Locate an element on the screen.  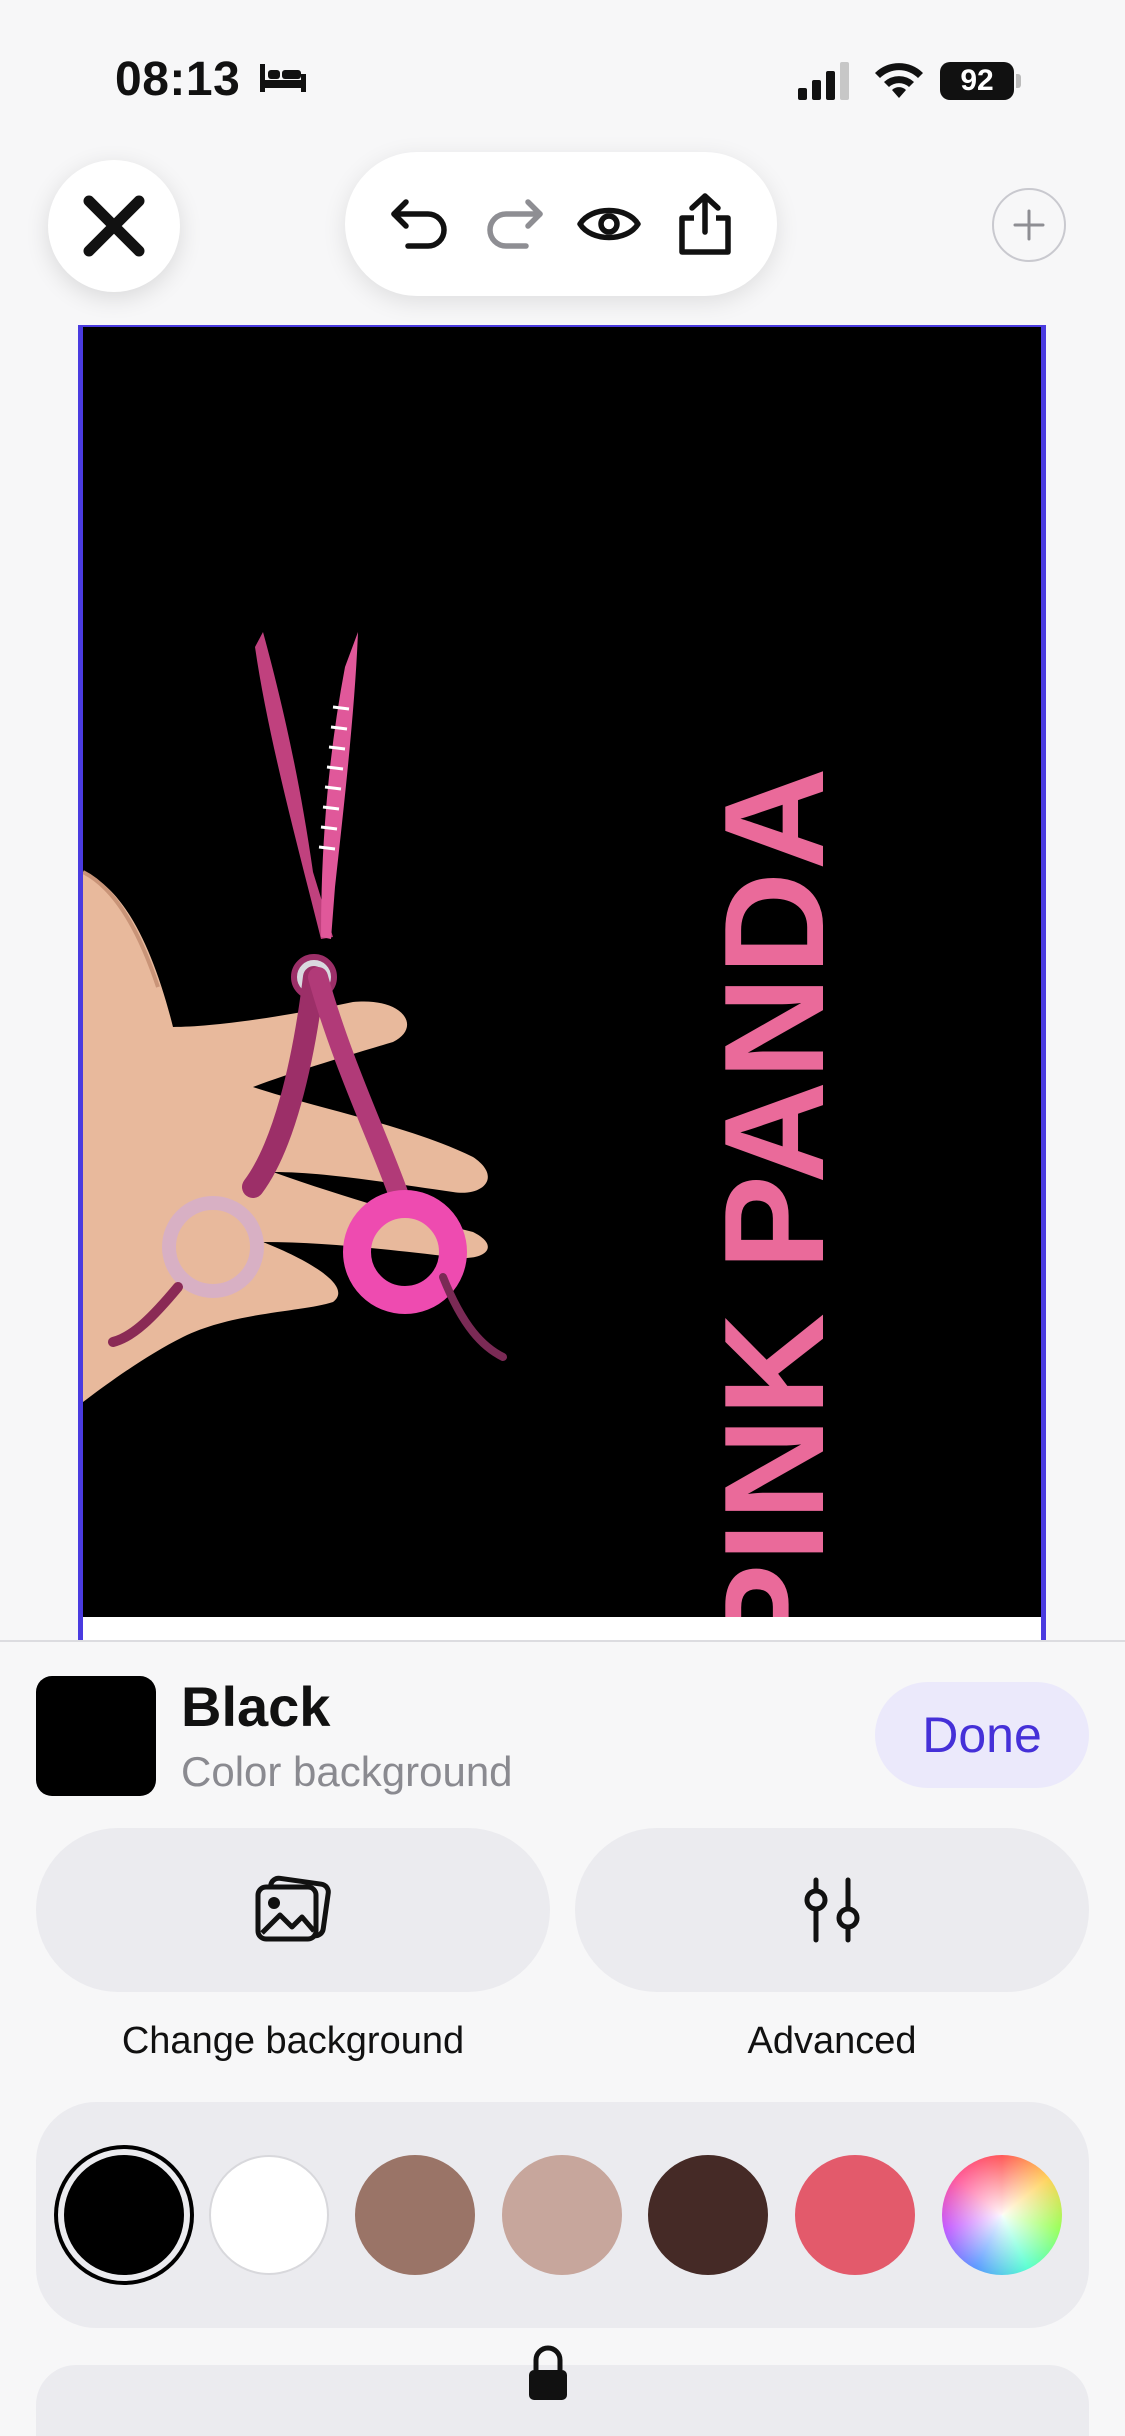
change-background-label: Change background is located at coordinates (293, 2041).